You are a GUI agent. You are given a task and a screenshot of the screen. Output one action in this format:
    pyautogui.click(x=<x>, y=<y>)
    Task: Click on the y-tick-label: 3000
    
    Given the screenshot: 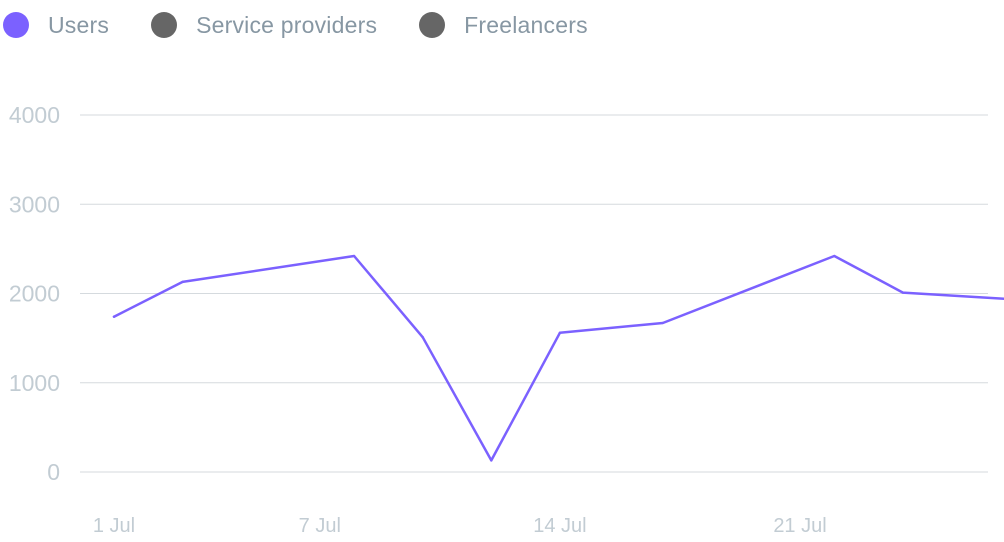 What is the action you would take?
    pyautogui.click(x=34, y=204)
    